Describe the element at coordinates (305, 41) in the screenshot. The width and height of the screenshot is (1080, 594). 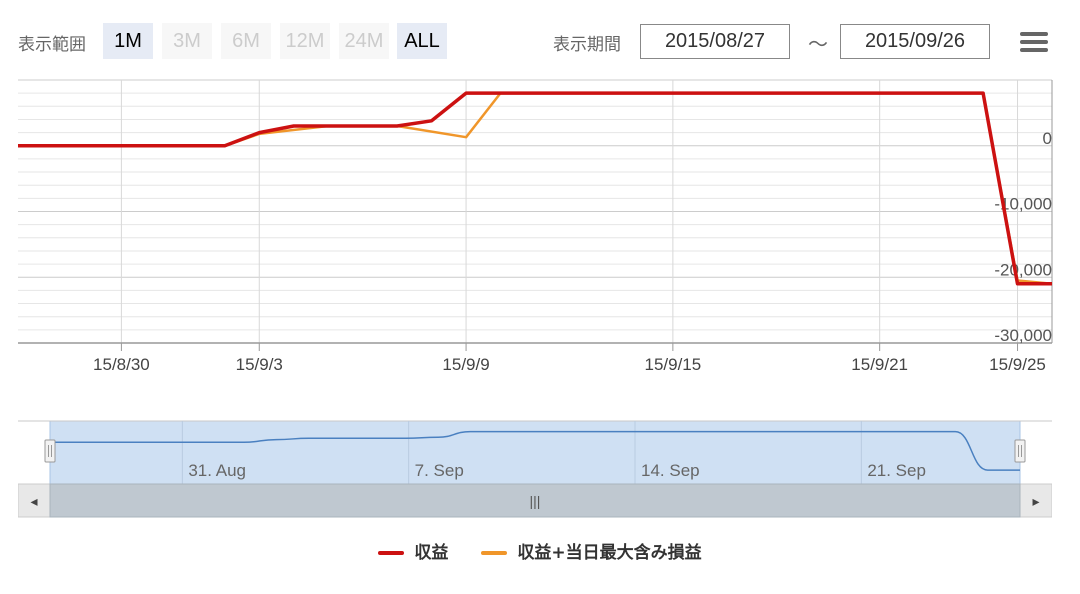
I see `range-button-12m: 12M` at that location.